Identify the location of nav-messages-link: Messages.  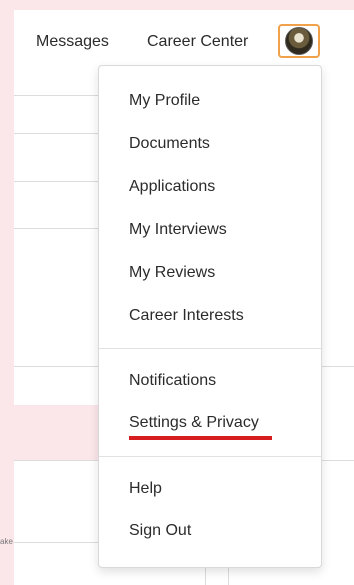
(72, 42).